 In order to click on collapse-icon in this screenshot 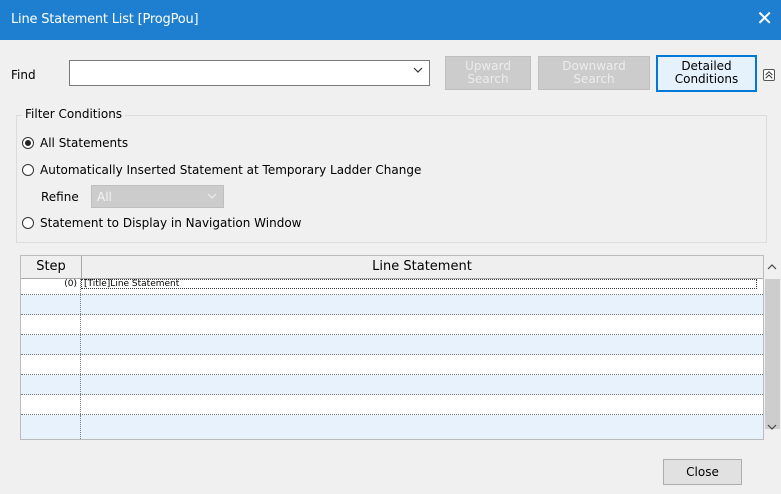, I will do `click(769, 75)`.